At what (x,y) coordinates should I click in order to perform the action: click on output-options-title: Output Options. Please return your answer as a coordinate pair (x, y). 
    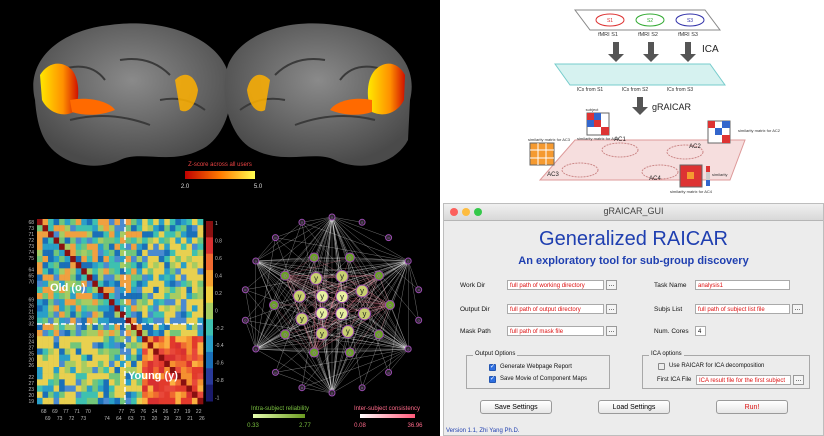
    Looking at the image, I should click on (495, 354).